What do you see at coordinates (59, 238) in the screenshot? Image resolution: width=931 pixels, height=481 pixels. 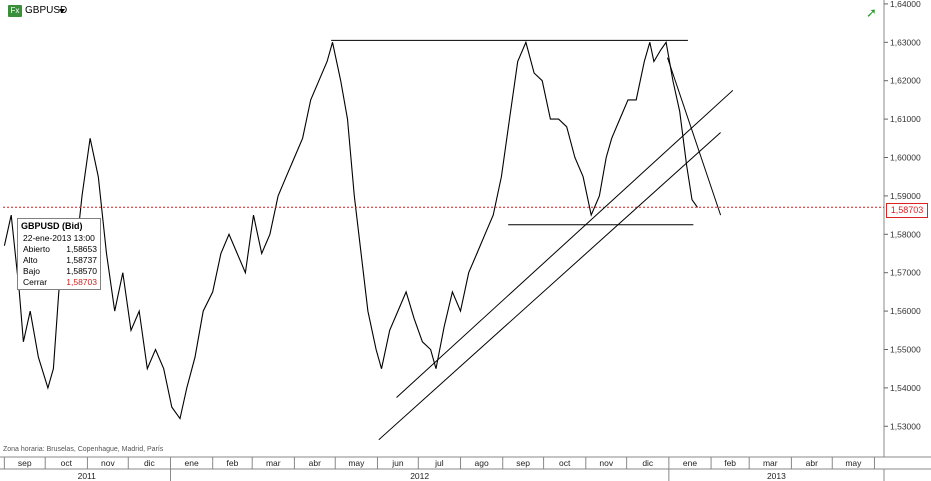 I see `tooltip-date: 22-ene-2013 13:00` at bounding box center [59, 238].